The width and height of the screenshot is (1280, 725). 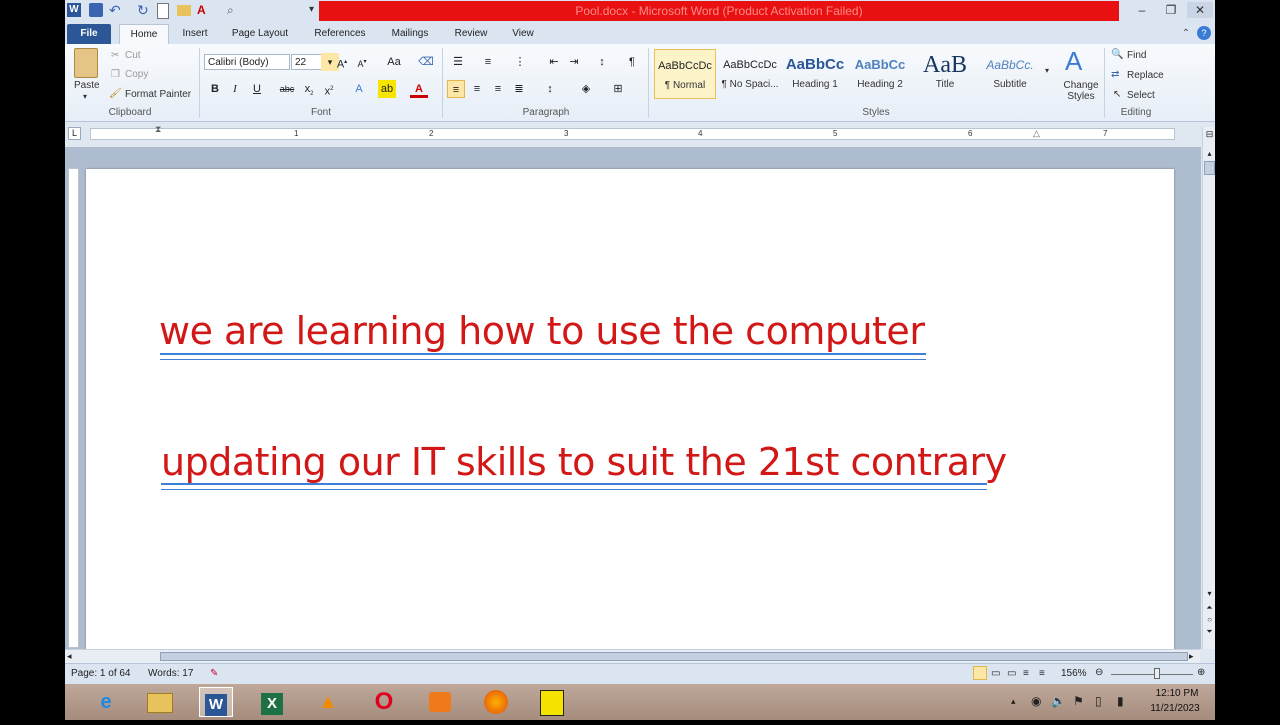 I want to click on tab-selector-icon: L, so click(x=74, y=133).